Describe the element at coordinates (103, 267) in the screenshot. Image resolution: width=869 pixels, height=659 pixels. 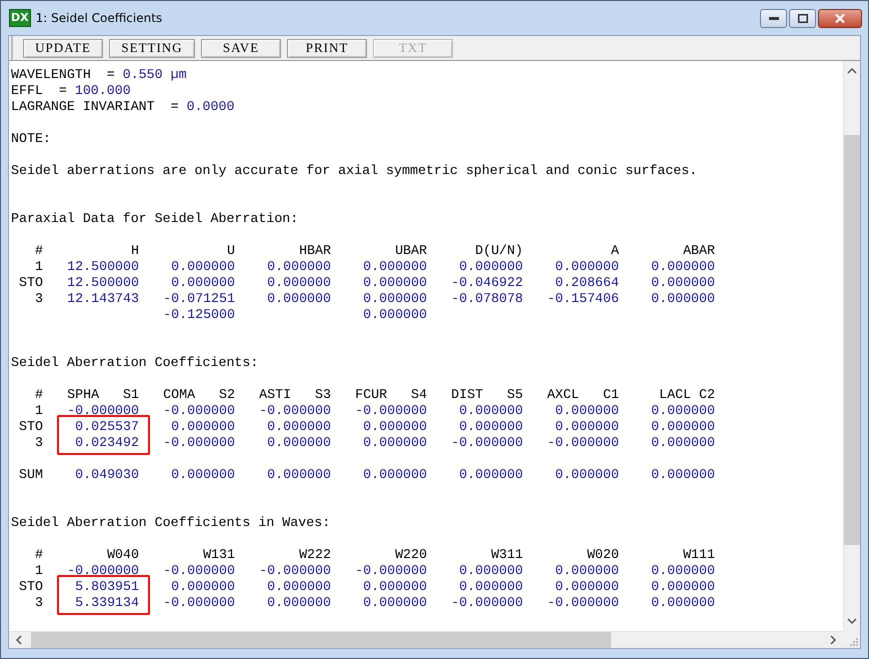
I see `table-cell-text: 12.500000` at that location.